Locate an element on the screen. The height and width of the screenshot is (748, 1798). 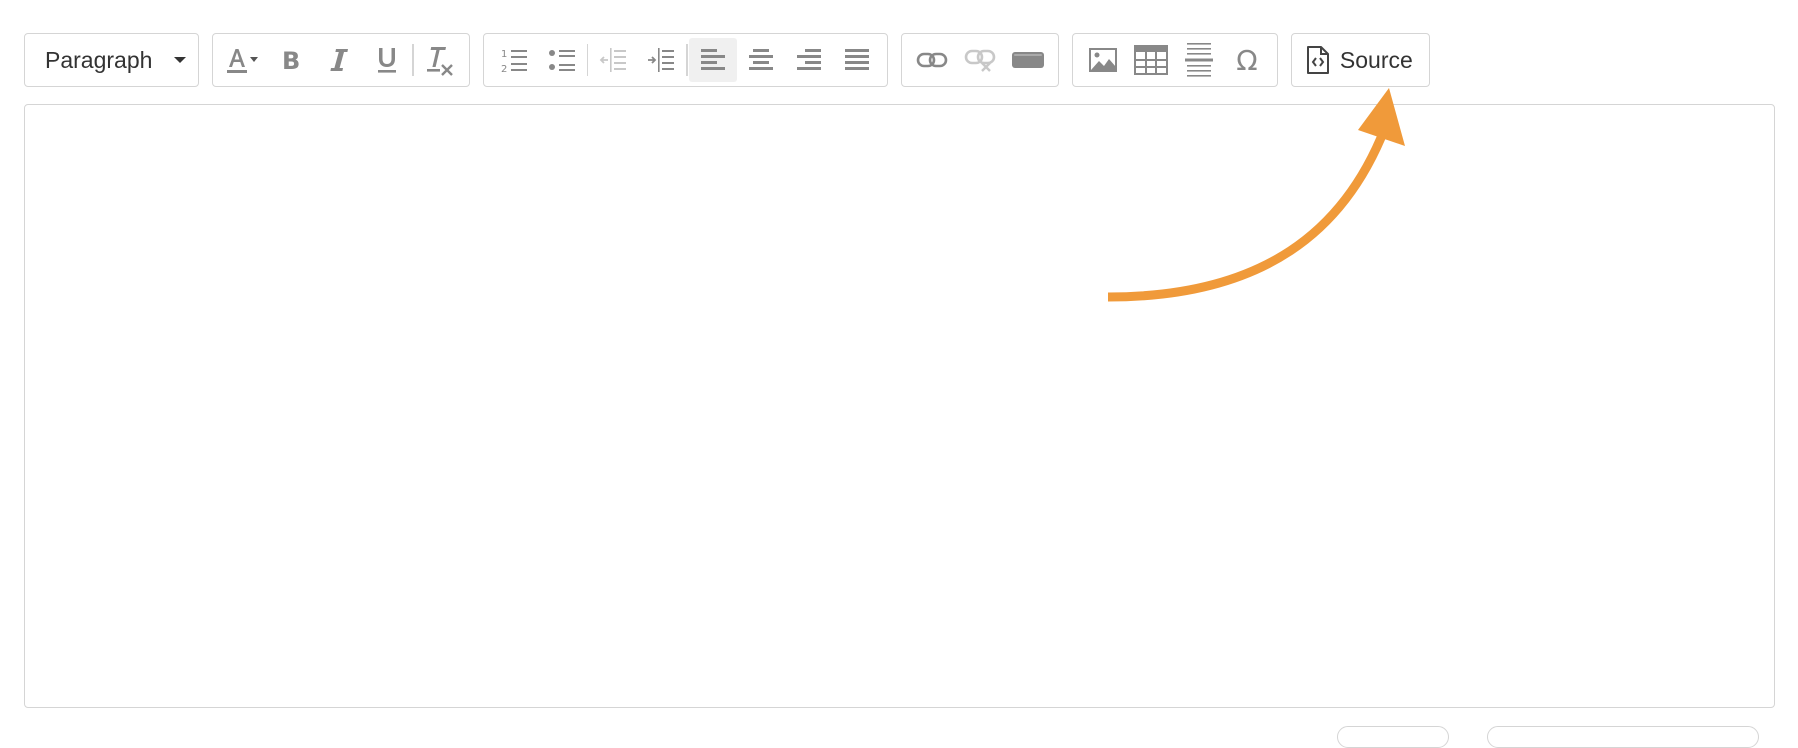
bold-button: B is located at coordinates (291, 60).